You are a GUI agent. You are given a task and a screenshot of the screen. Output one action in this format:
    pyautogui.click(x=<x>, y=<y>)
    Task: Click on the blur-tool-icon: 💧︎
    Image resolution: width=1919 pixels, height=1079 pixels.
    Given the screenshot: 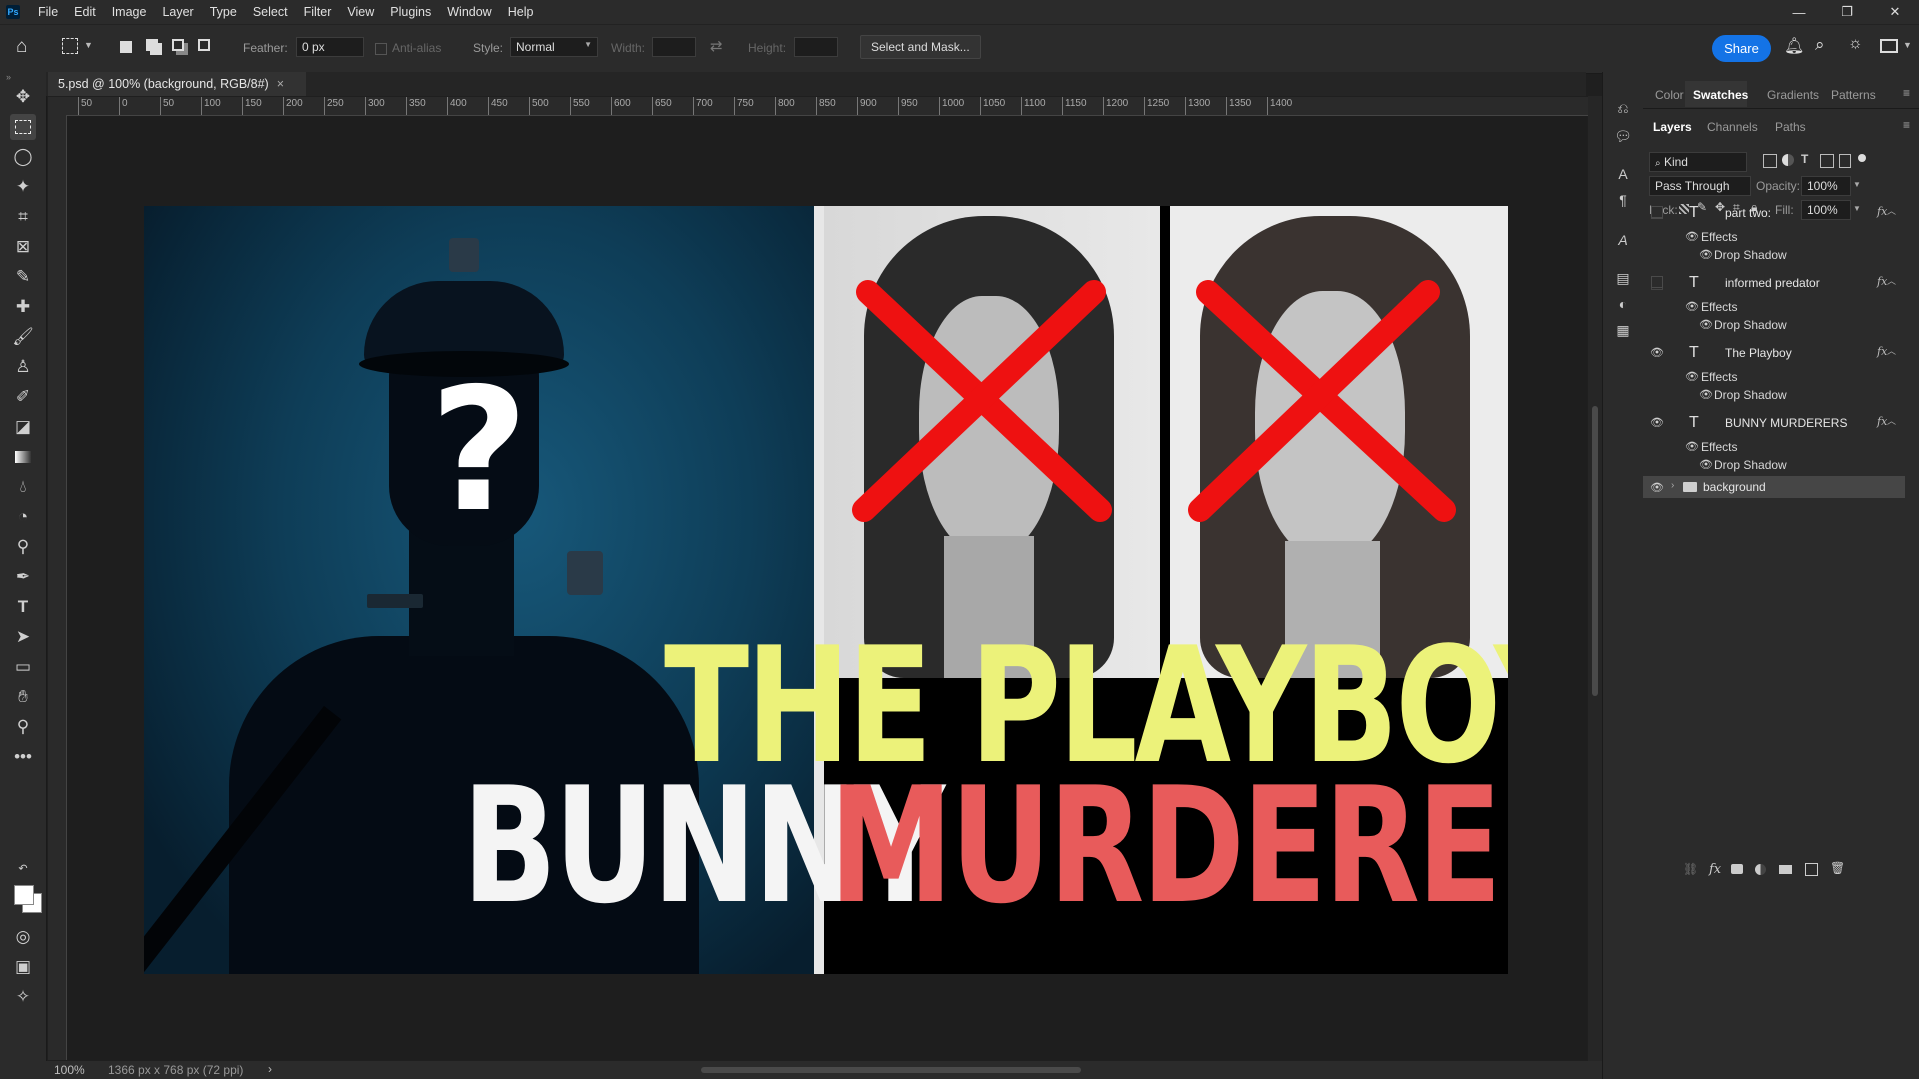 What is the action you would take?
    pyautogui.click(x=23, y=487)
    